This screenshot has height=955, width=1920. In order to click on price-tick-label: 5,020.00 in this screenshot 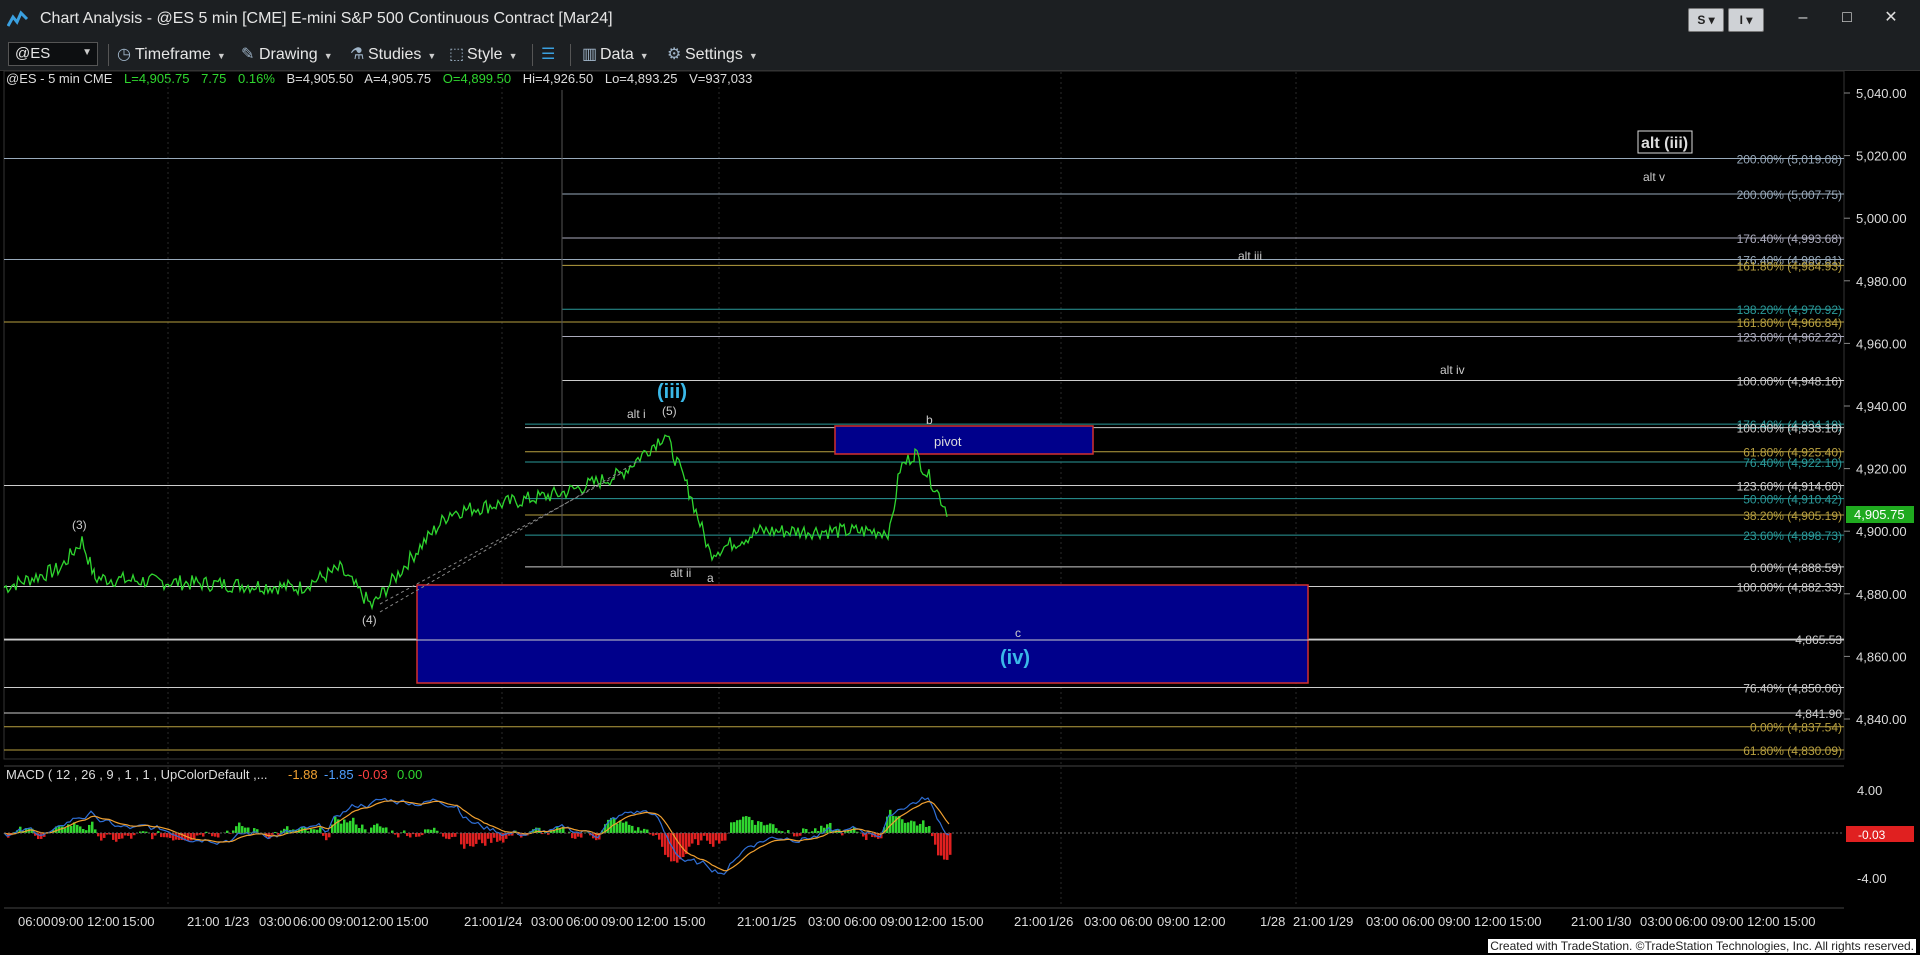, I will do `click(1881, 156)`.